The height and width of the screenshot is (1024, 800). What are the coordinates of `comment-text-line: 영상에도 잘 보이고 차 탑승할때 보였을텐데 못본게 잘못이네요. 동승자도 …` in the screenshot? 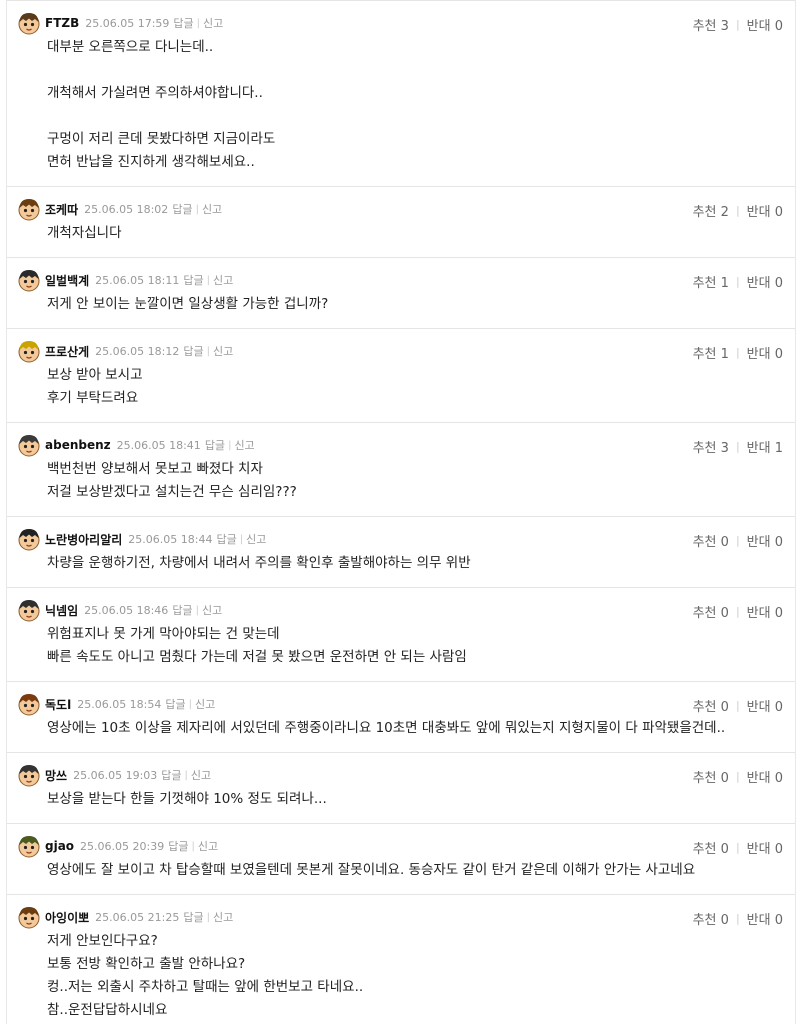 It's located at (371, 870).